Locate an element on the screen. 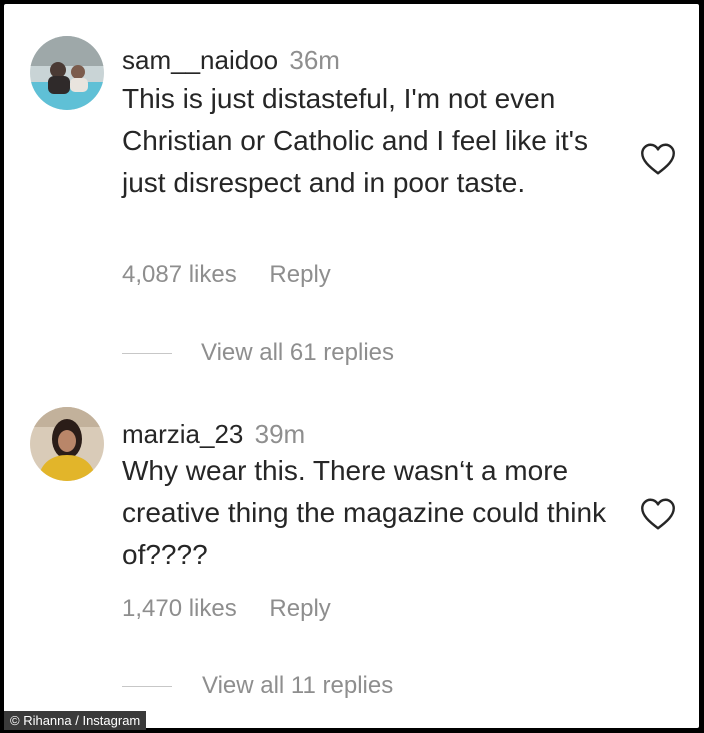  timestamp: 39m is located at coordinates (280, 434).